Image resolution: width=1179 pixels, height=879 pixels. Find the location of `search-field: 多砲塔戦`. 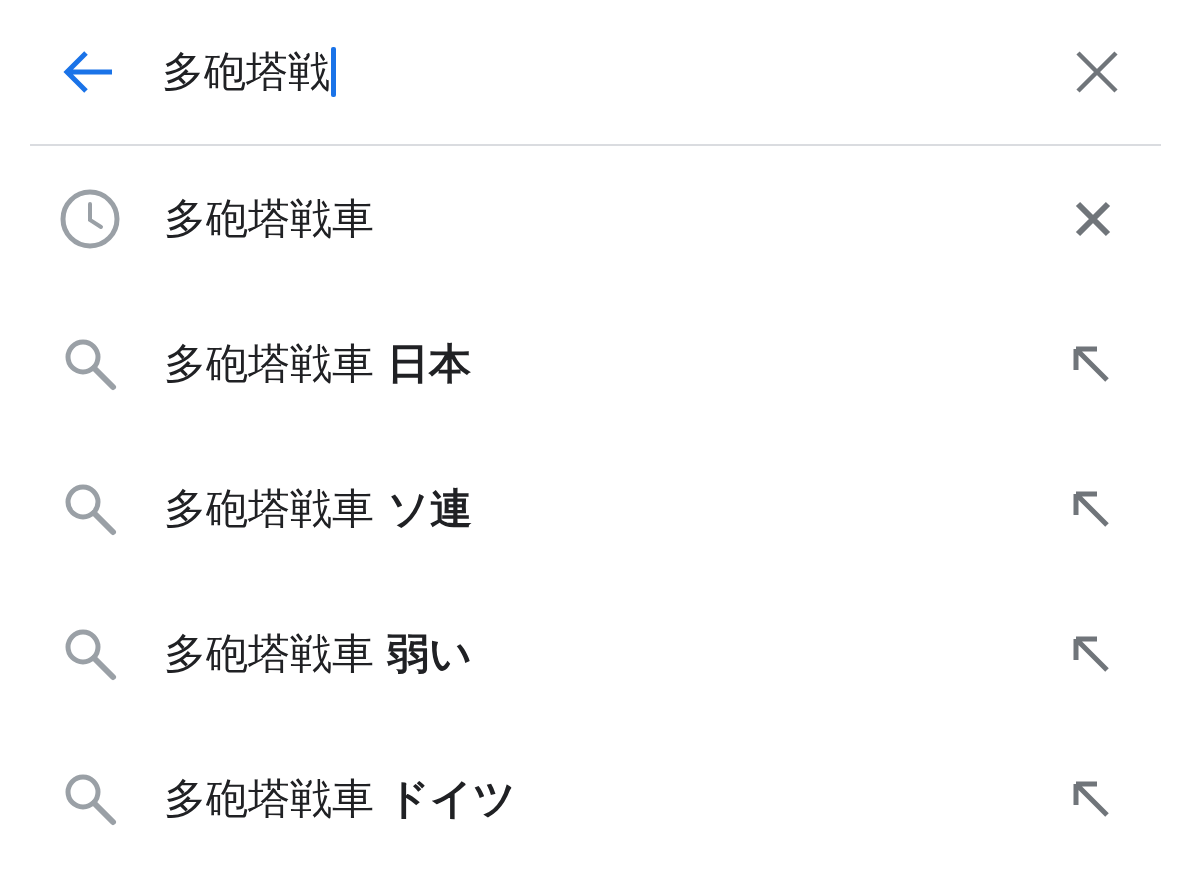

search-field: 多砲塔戦 is located at coordinates (618, 72).